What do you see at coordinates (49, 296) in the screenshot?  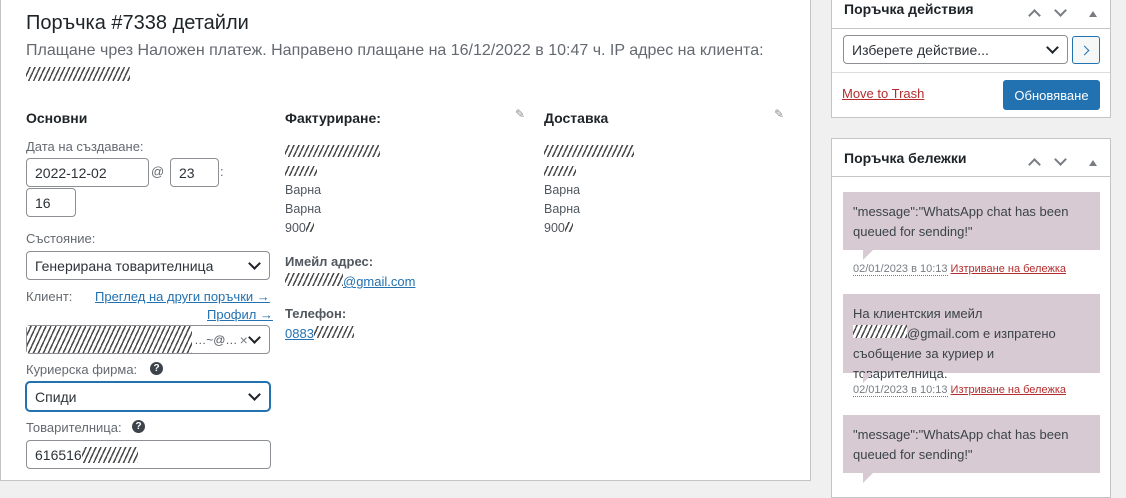 I see `customer-label: Клиент:` at bounding box center [49, 296].